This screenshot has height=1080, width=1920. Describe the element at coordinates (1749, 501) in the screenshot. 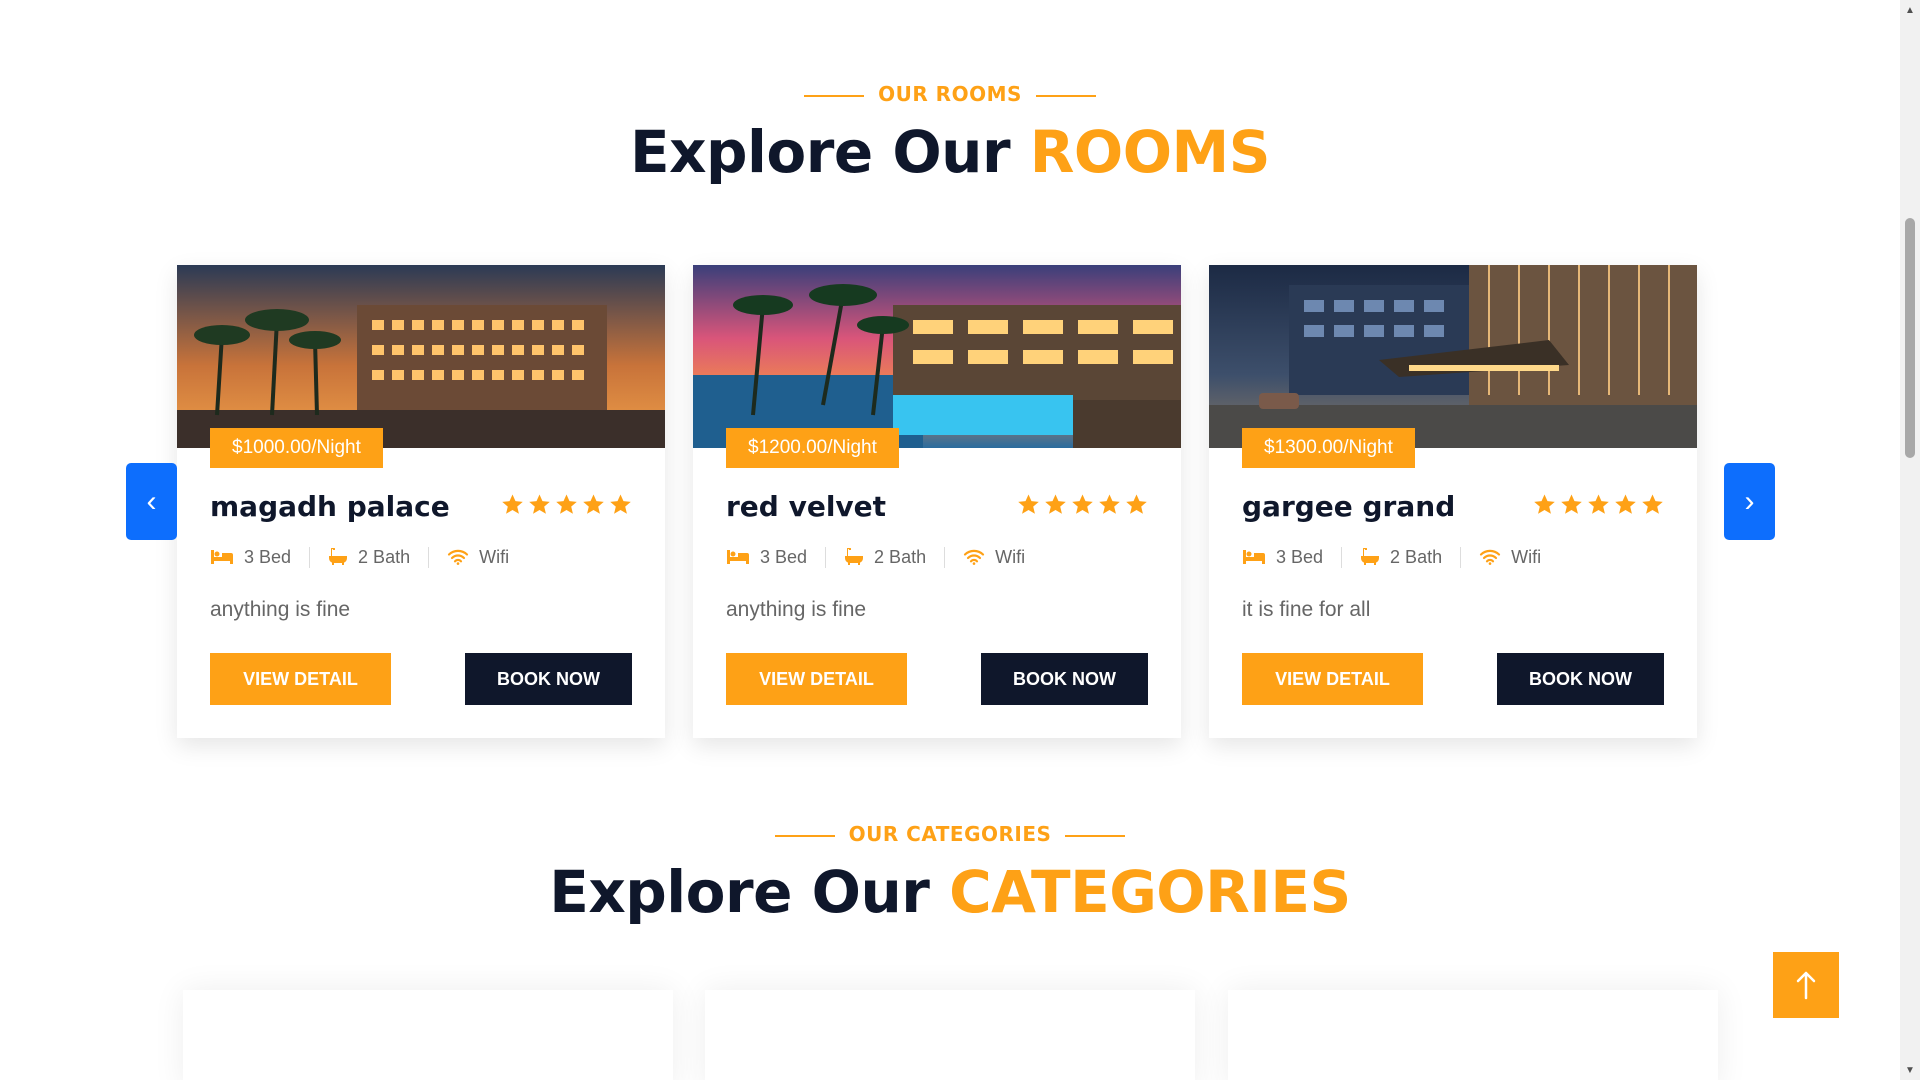

I see `carousel-next-button: ›` at that location.